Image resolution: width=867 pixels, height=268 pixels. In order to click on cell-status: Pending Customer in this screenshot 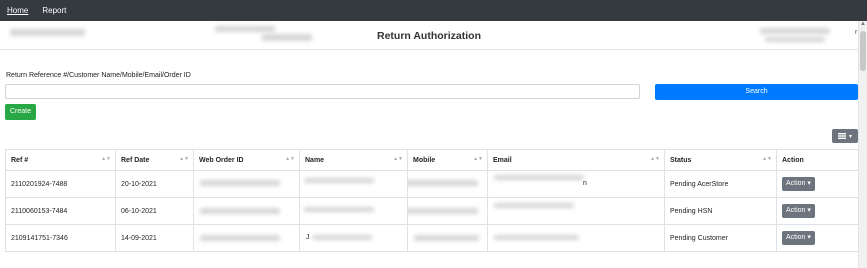, I will do `click(720, 238)`.